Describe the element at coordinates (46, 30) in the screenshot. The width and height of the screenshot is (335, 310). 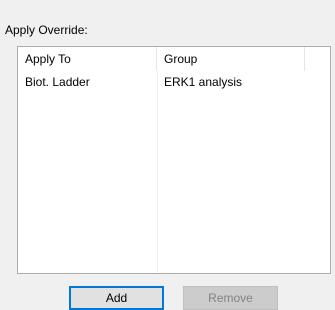
I see `apply-override-label: Apply Override:` at that location.